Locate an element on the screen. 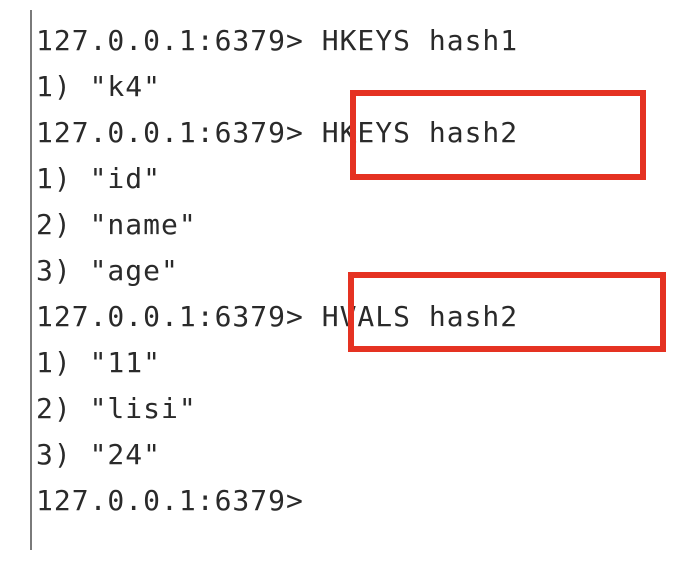  terminal-line: 2) "lisi" is located at coordinates (116, 408).